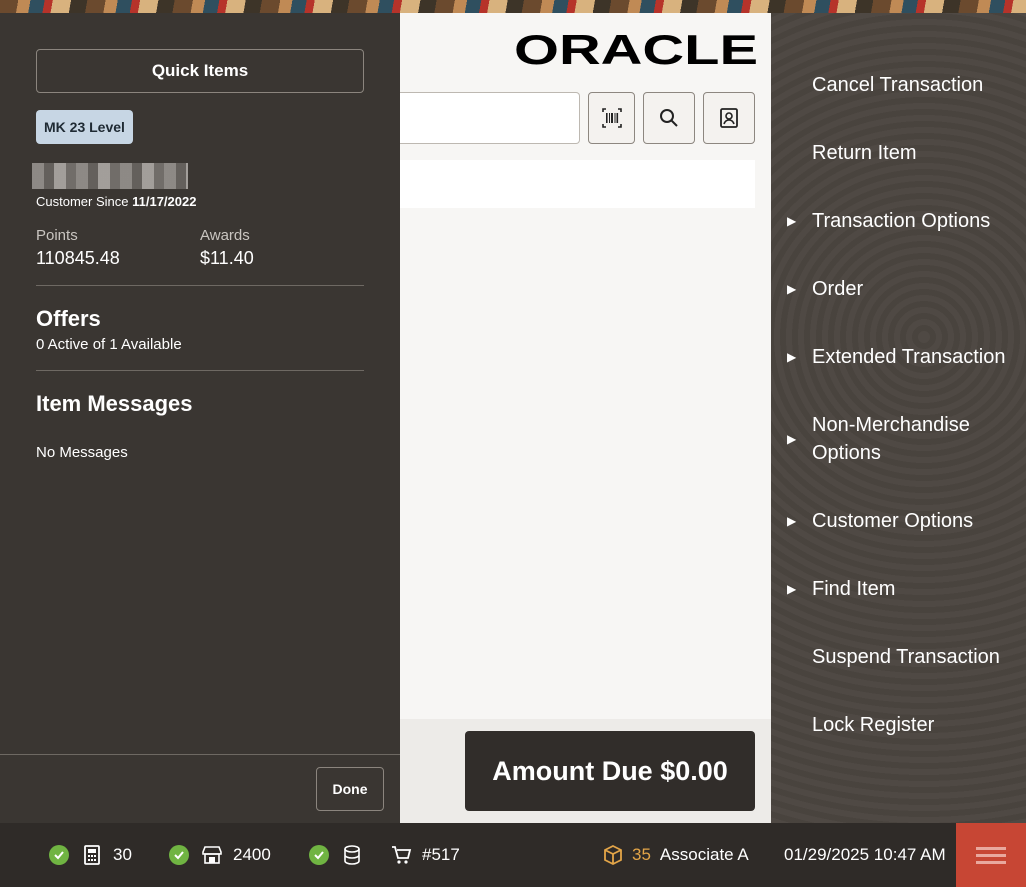 The image size is (1026, 887). Describe the element at coordinates (838, 289) in the screenshot. I see `menu-item-label: Order` at that location.